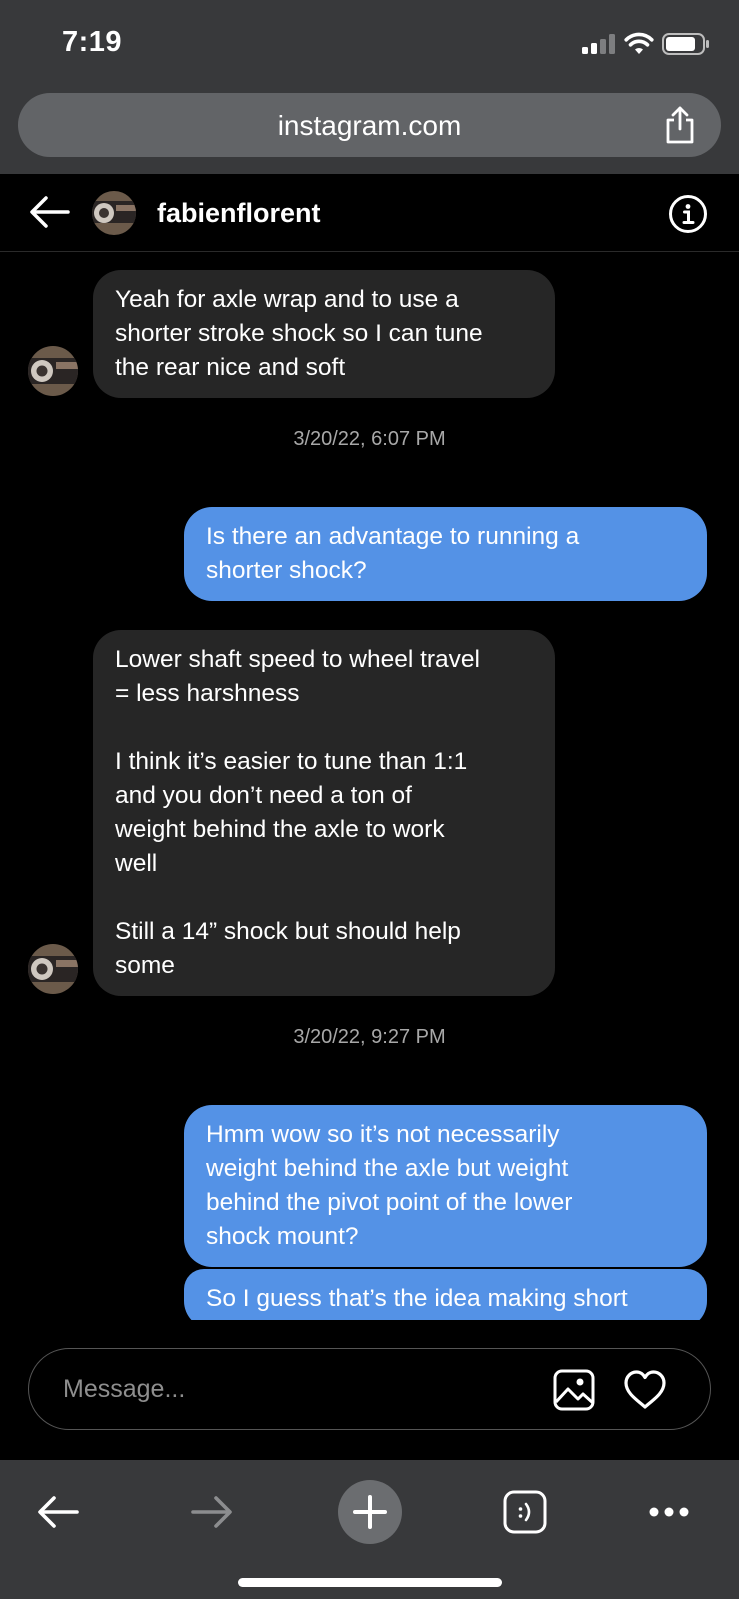 The image size is (739, 1599). Describe the element at coordinates (680, 125) in the screenshot. I see `share-icon` at that location.